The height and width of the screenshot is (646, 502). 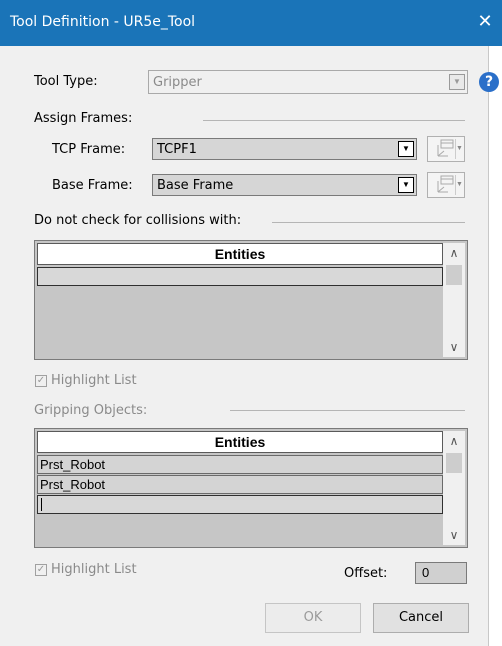 What do you see at coordinates (313, 618) in the screenshot?
I see `ok-button: OK` at bounding box center [313, 618].